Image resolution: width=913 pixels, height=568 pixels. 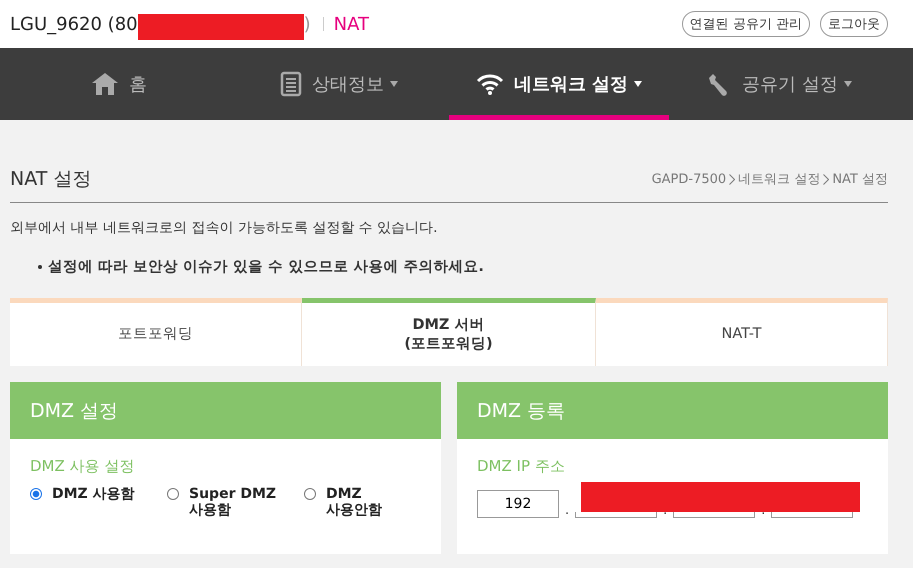 What do you see at coordinates (521, 466) in the screenshot?
I see `field-label: DMZ IP 주소` at bounding box center [521, 466].